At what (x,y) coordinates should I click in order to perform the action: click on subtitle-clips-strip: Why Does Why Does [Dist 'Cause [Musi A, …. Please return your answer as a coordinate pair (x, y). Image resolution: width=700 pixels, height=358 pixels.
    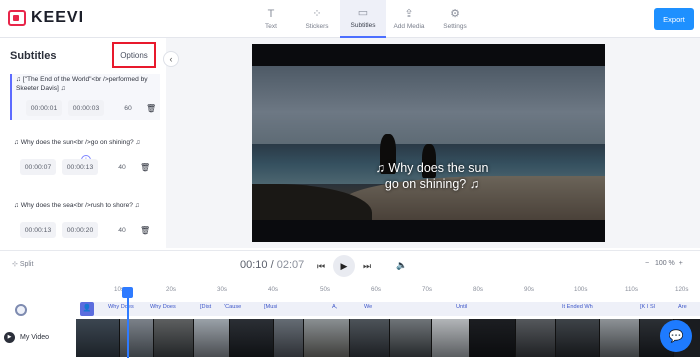
    Looking at the image, I should click on (396, 309).